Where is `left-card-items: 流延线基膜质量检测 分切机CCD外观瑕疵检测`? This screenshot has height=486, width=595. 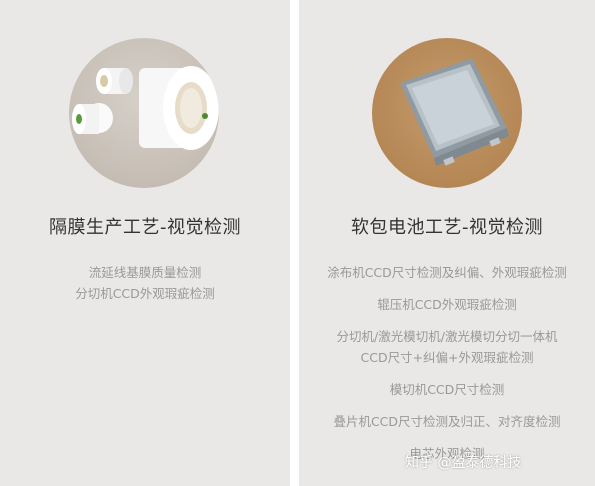 left-card-items: 流延线基膜质量检测 分切机CCD外观瑕疵检测 is located at coordinates (145, 283).